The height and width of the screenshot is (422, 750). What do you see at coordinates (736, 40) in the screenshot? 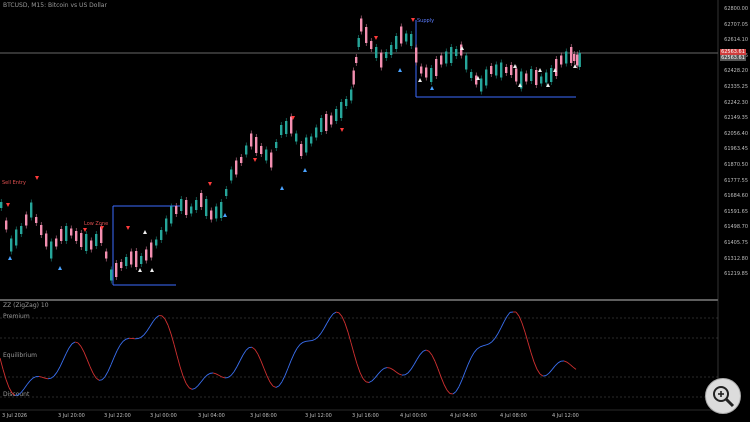
I see `price-axis-label: 62614.10` at bounding box center [736, 40].